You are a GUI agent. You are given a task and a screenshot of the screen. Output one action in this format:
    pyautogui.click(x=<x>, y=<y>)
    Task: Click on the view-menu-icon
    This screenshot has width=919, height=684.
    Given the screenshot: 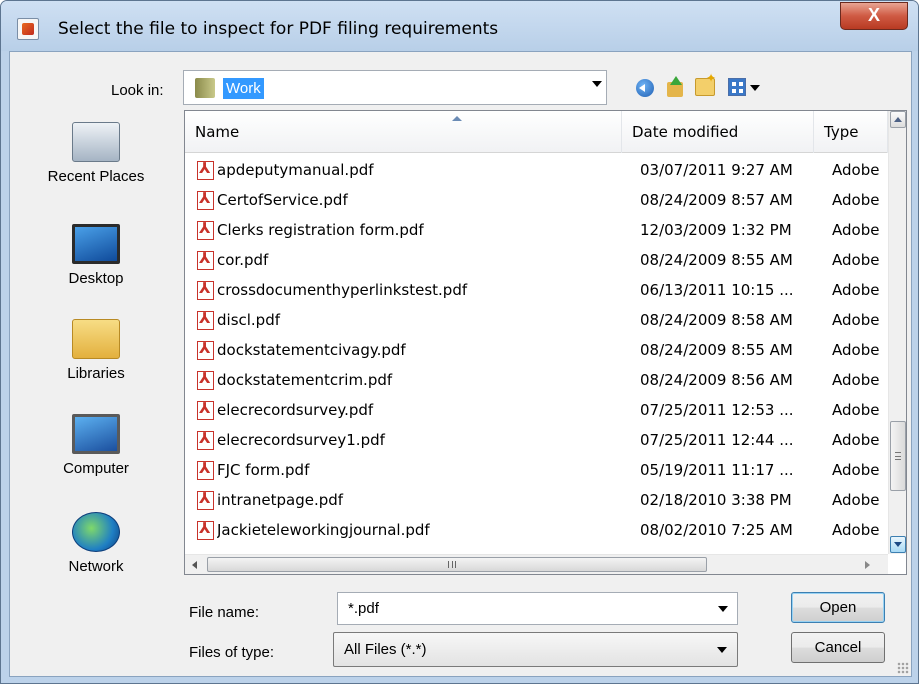 What is the action you would take?
    pyautogui.click(x=737, y=87)
    